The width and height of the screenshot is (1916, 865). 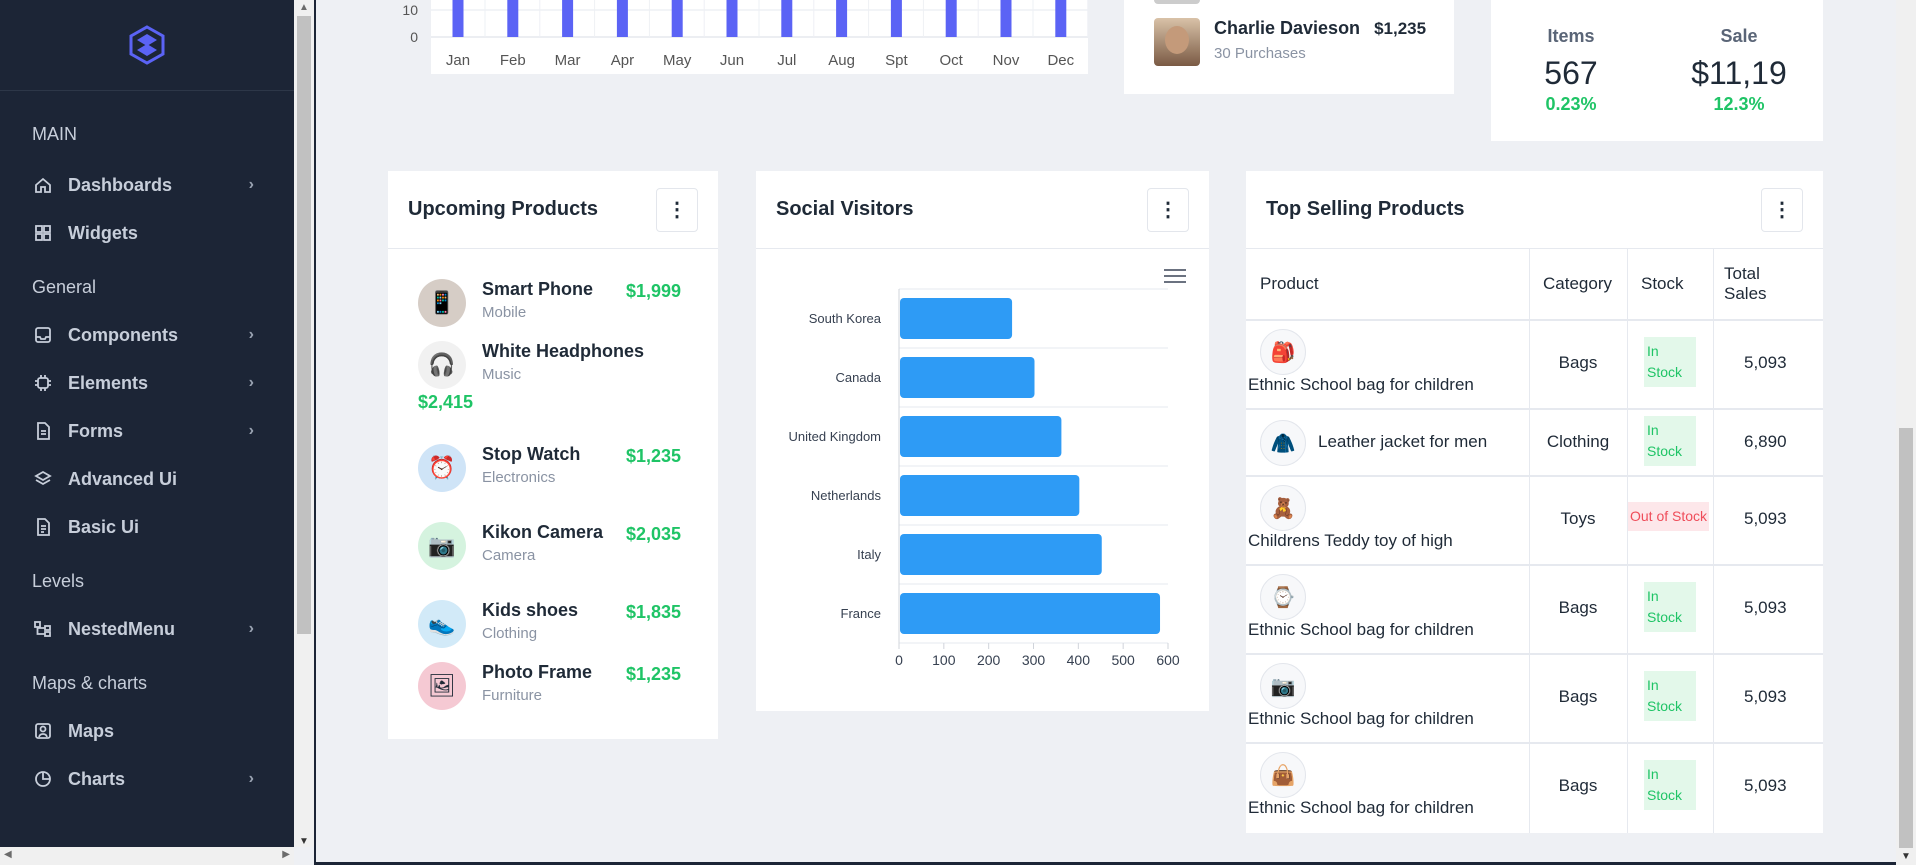 I want to click on category-label: Netherlands, so click(x=846, y=495).